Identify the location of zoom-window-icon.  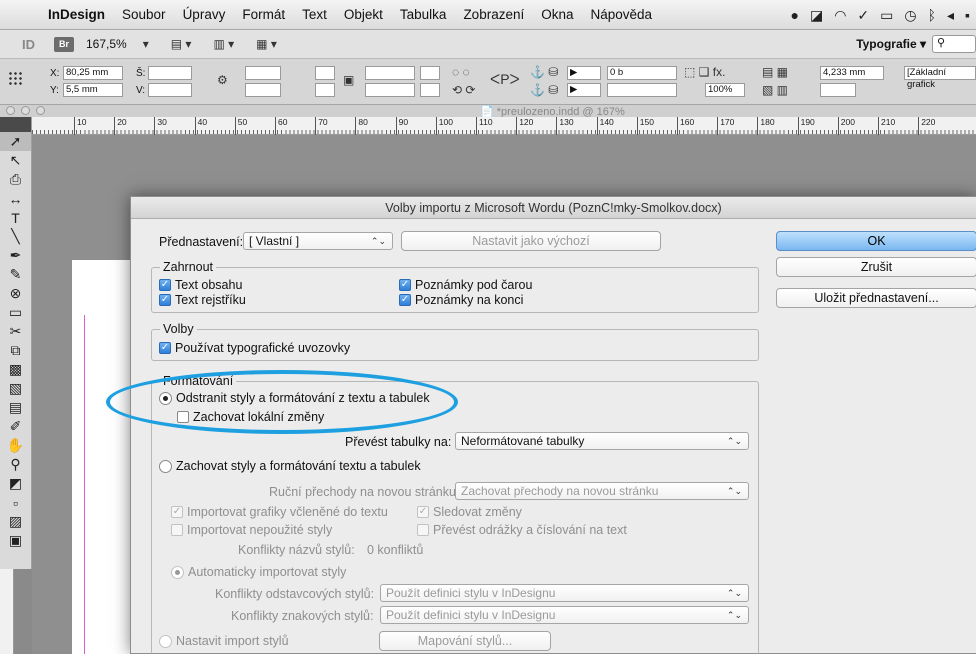
(40, 110).